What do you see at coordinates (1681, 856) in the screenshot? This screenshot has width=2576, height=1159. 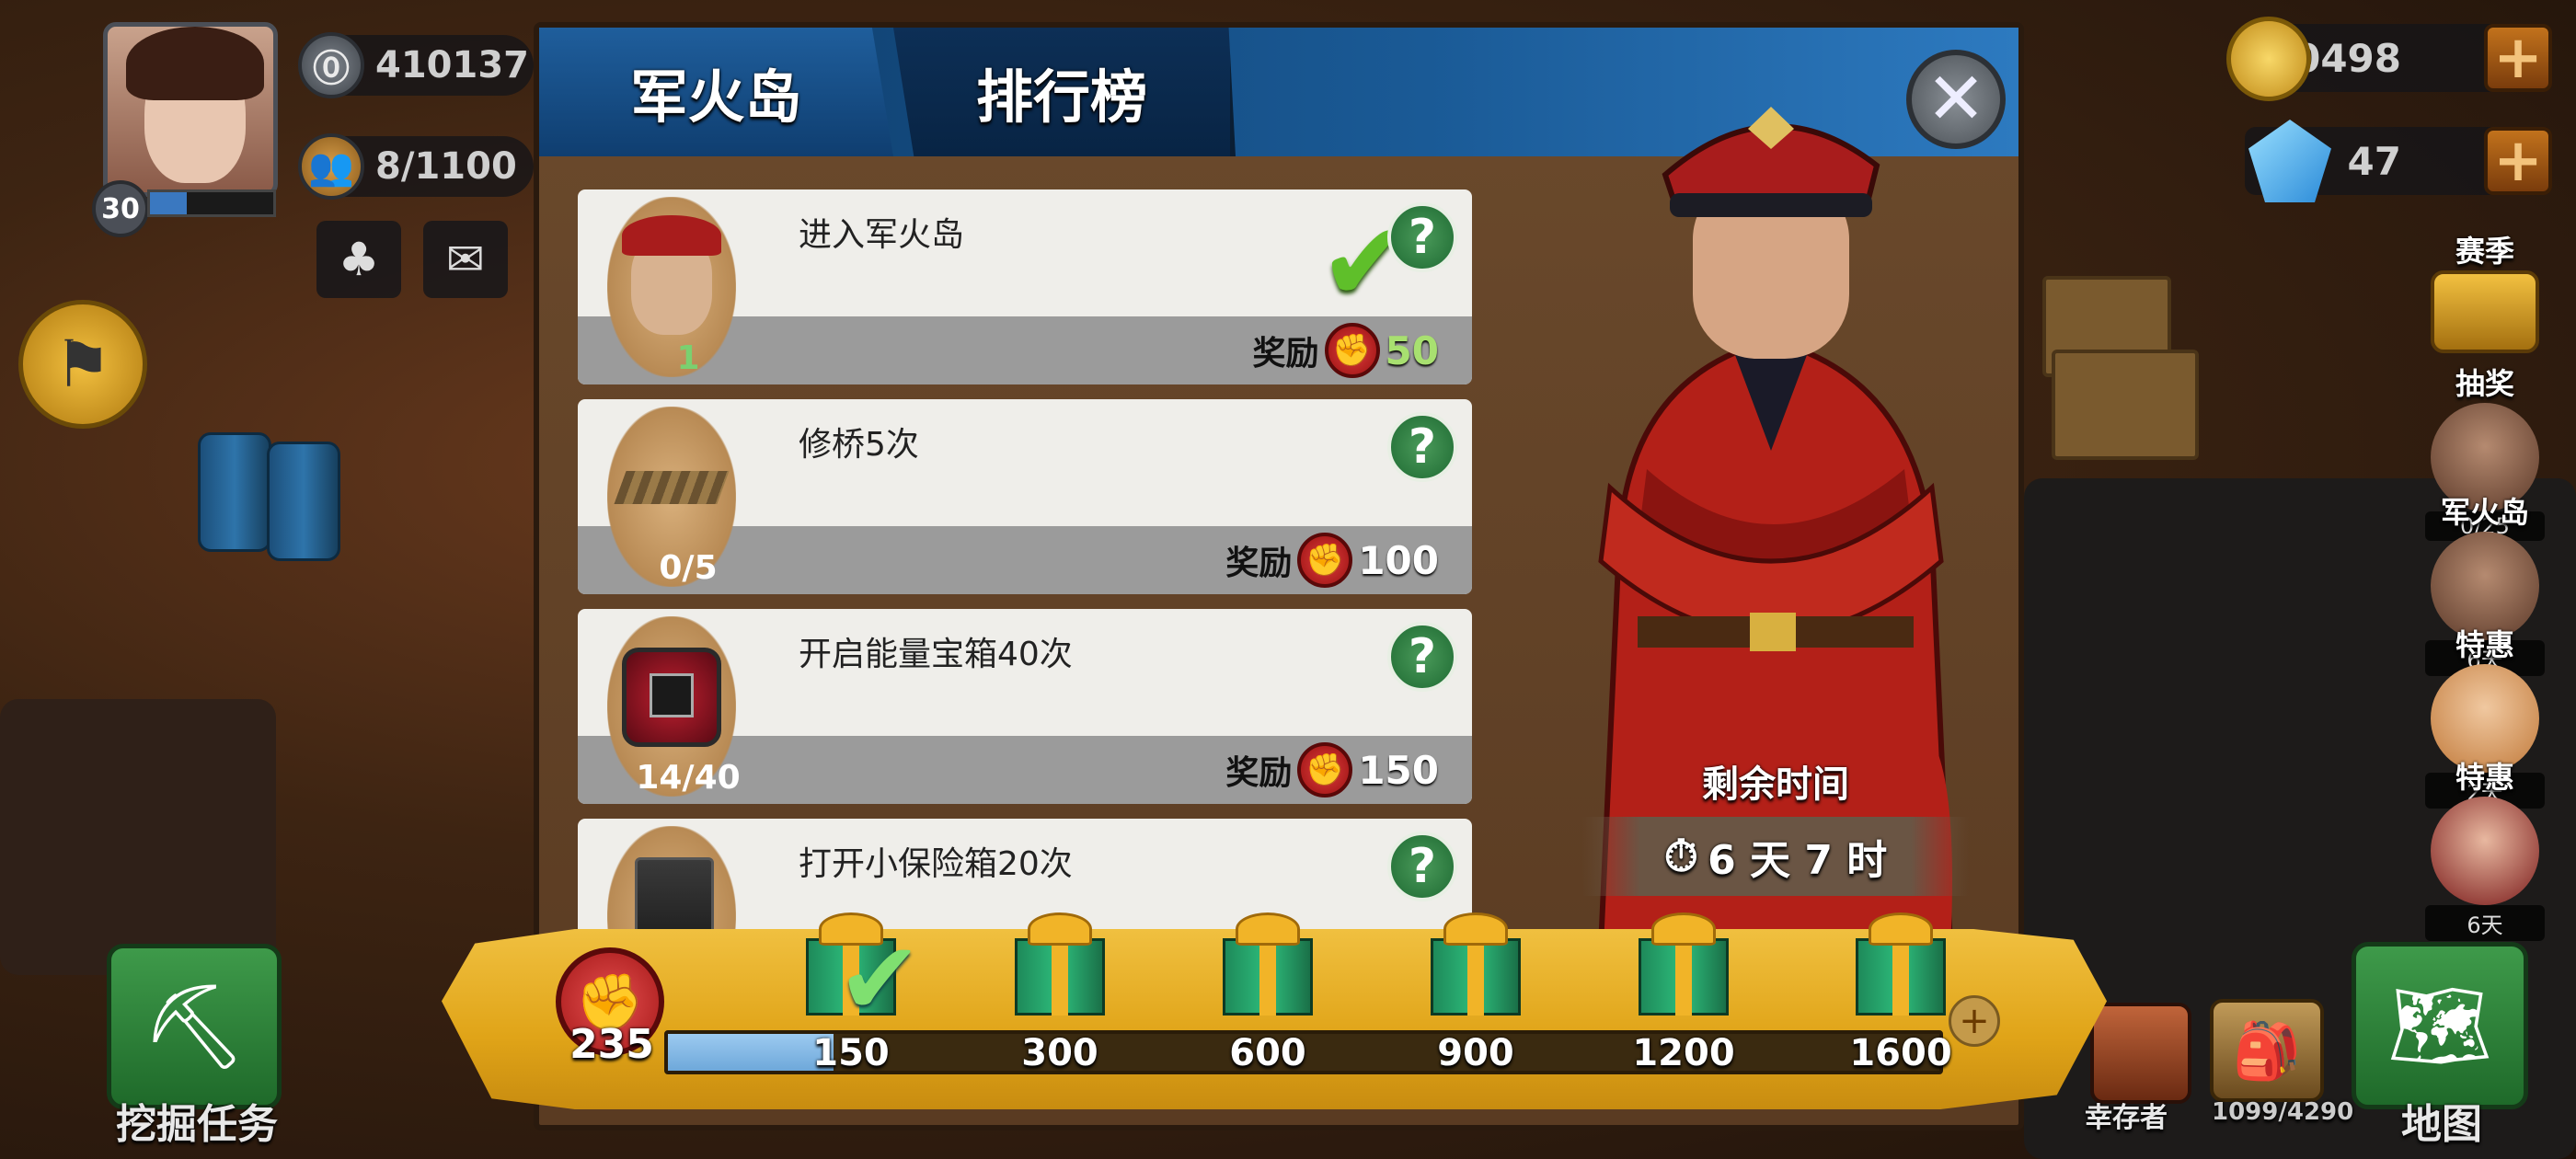 I see `stopwatch-icon: ⏱` at bounding box center [1681, 856].